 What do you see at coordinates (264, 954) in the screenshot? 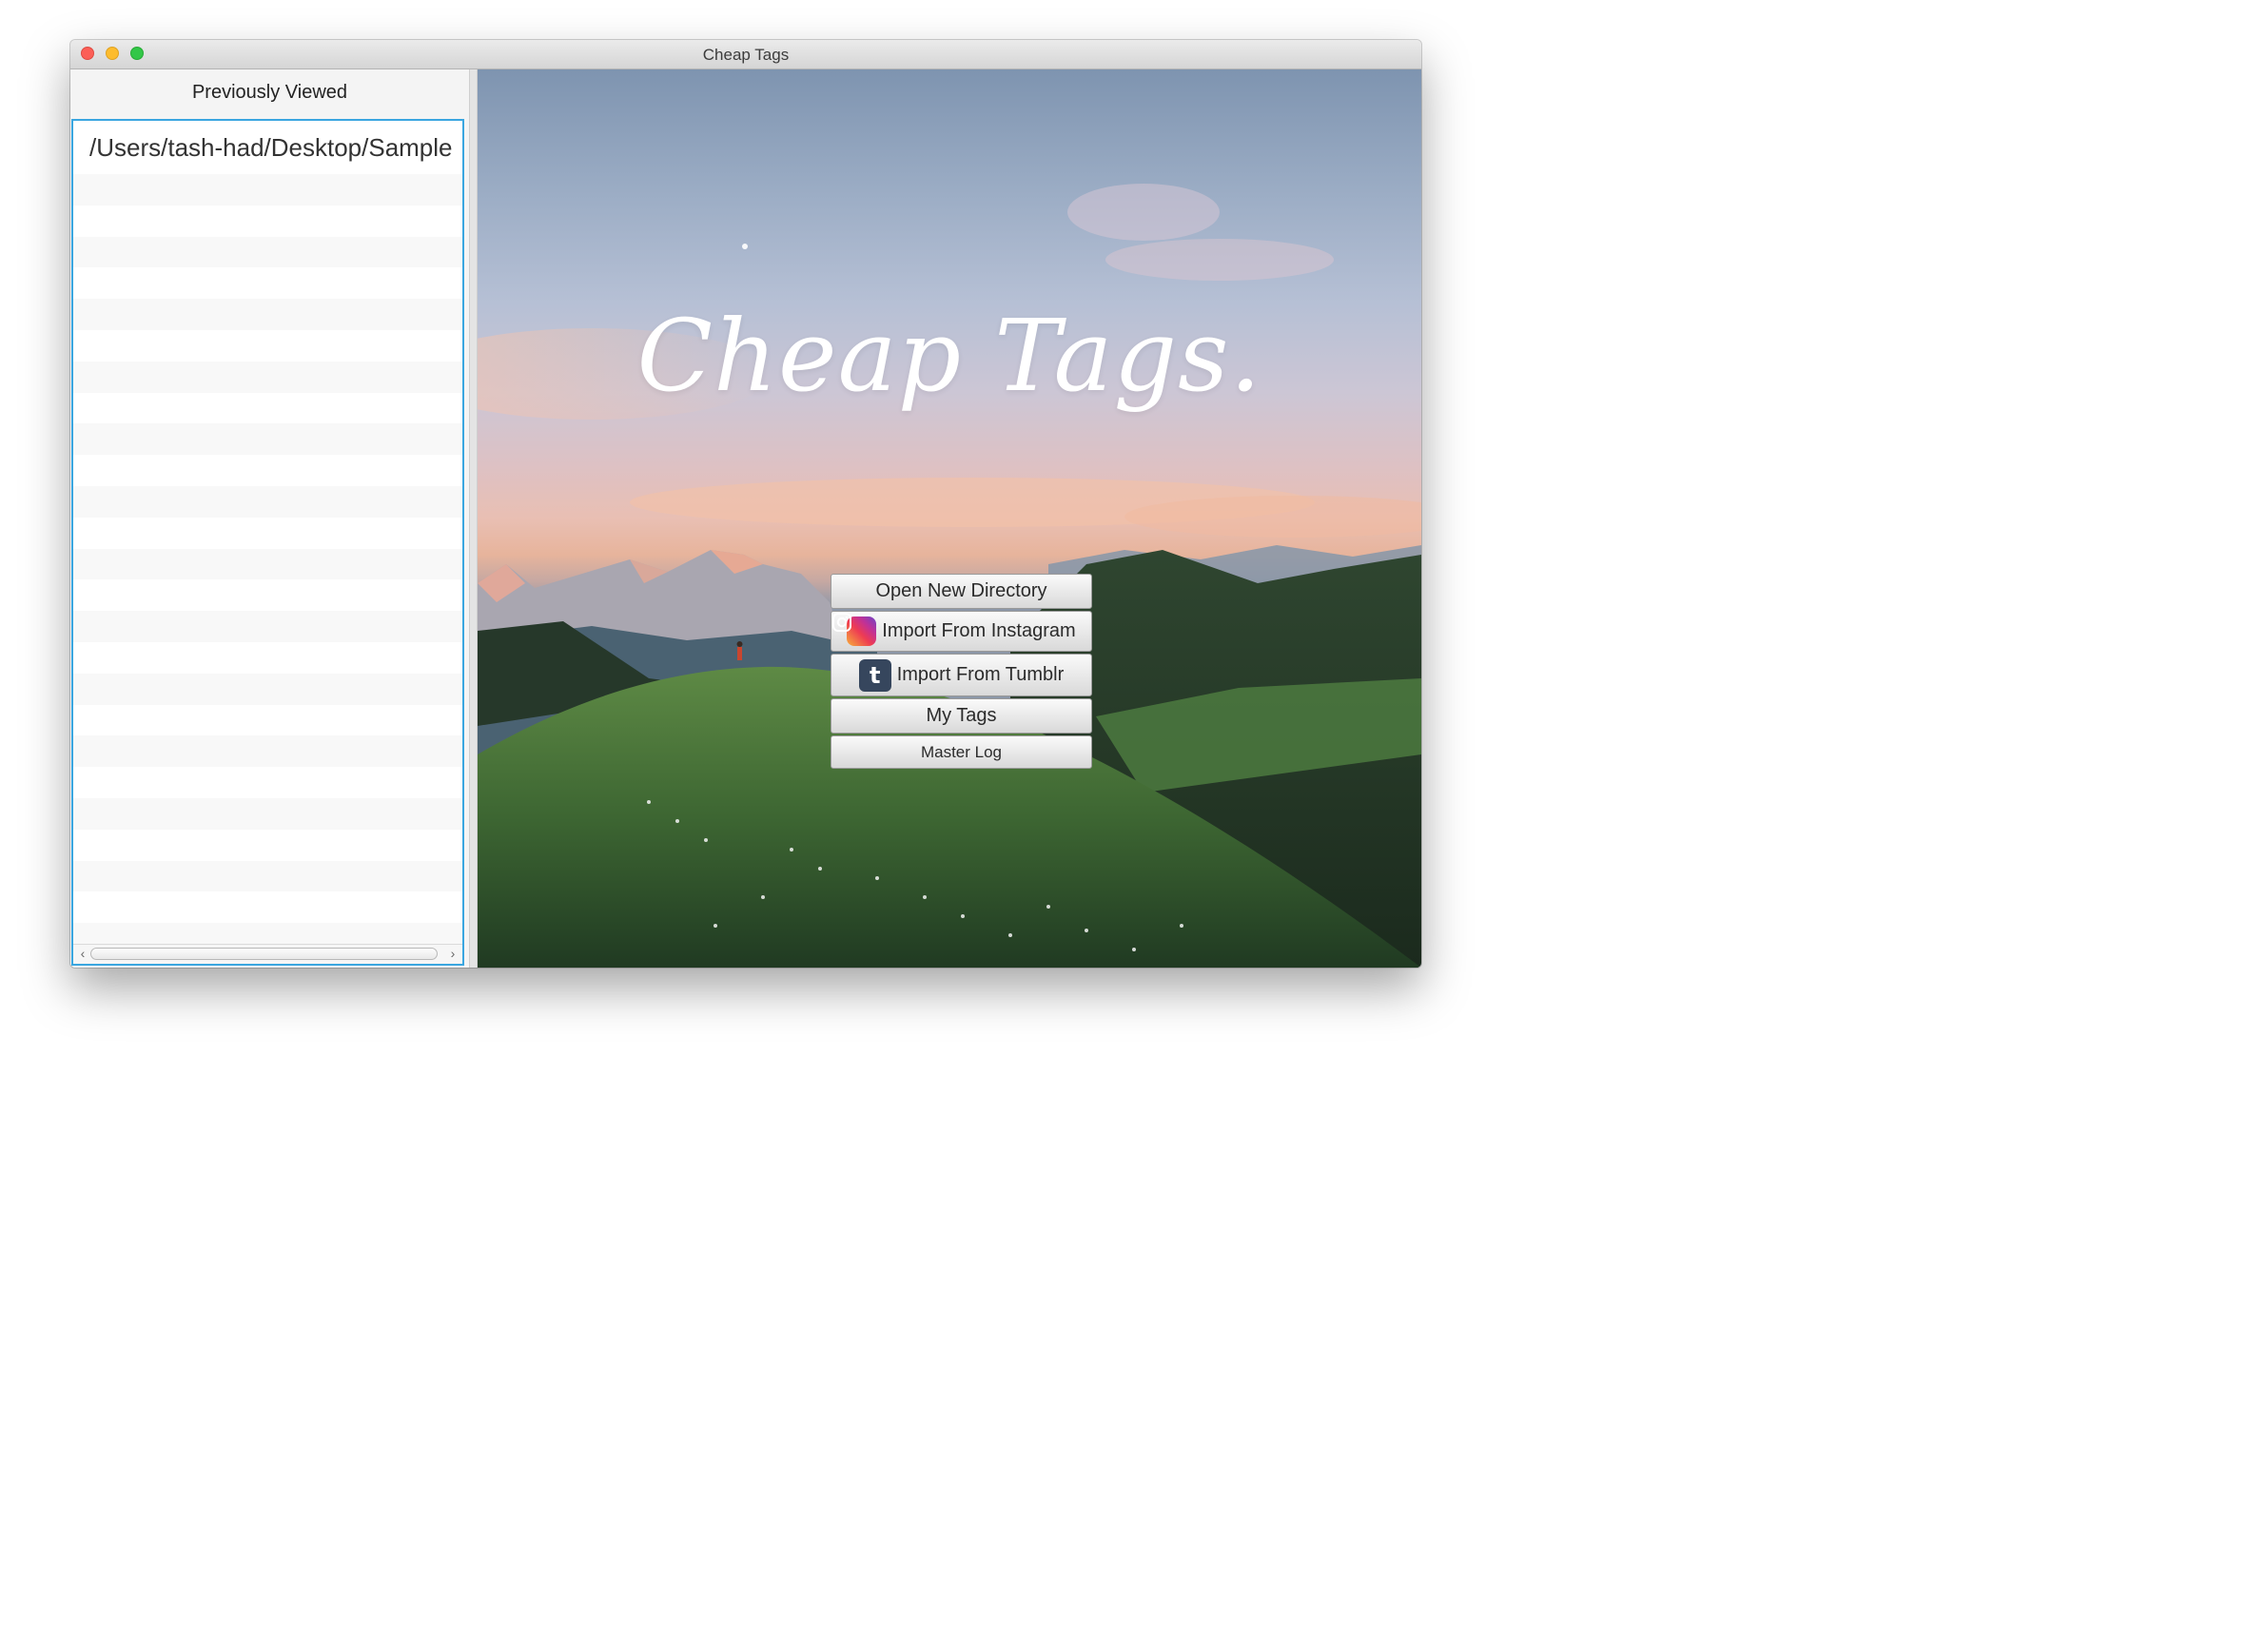
I see `scroll-thumb` at bounding box center [264, 954].